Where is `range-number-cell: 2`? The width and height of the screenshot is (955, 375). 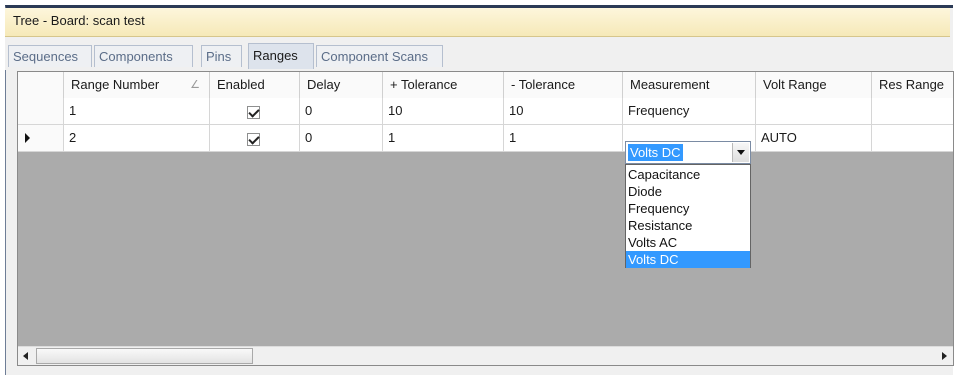 range-number-cell: 2 is located at coordinates (137, 138).